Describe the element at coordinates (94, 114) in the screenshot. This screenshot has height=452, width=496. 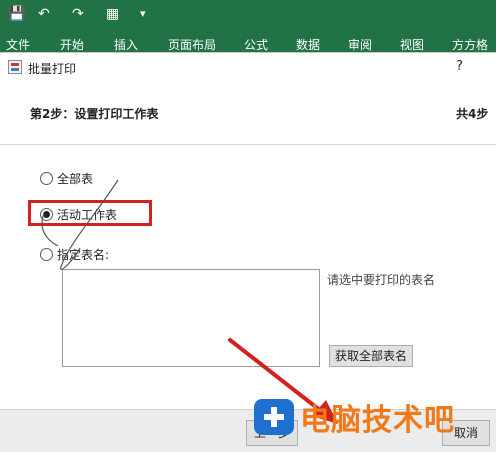
I see `step-title: 第2步：设置打印工作表` at that location.